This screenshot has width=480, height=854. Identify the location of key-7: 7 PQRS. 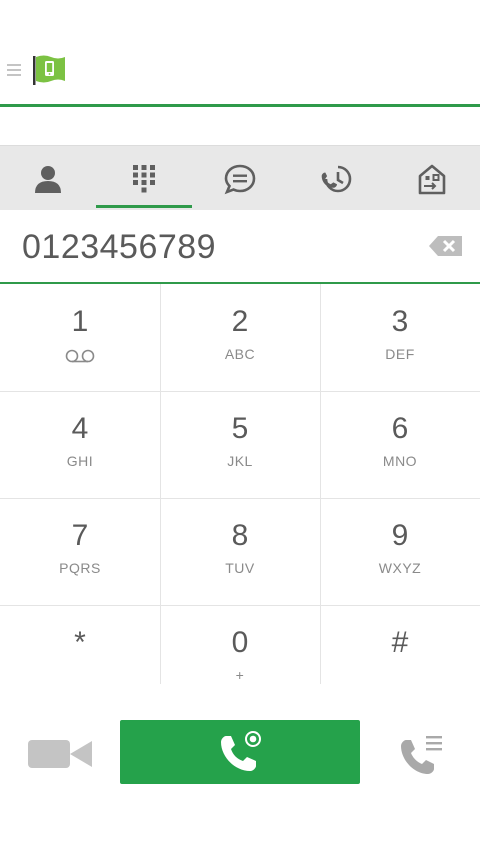
(80, 551).